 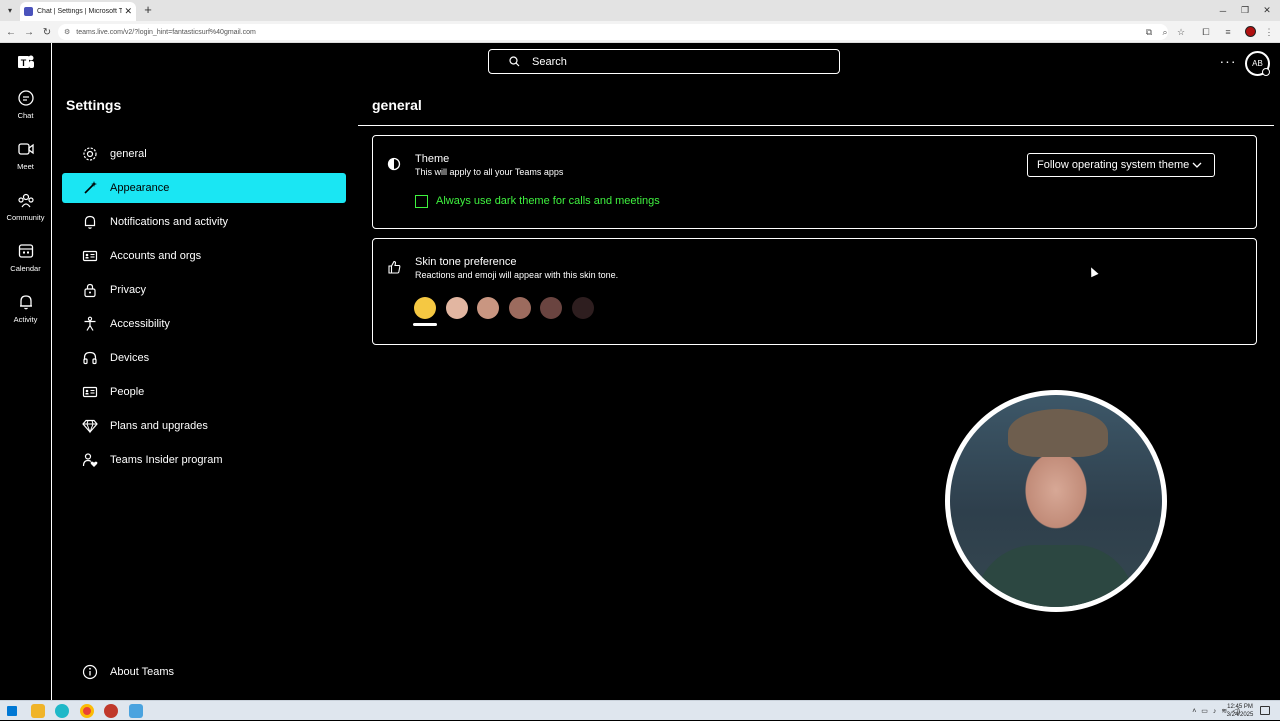 I want to click on avatar-initials: AB, so click(x=1257, y=63).